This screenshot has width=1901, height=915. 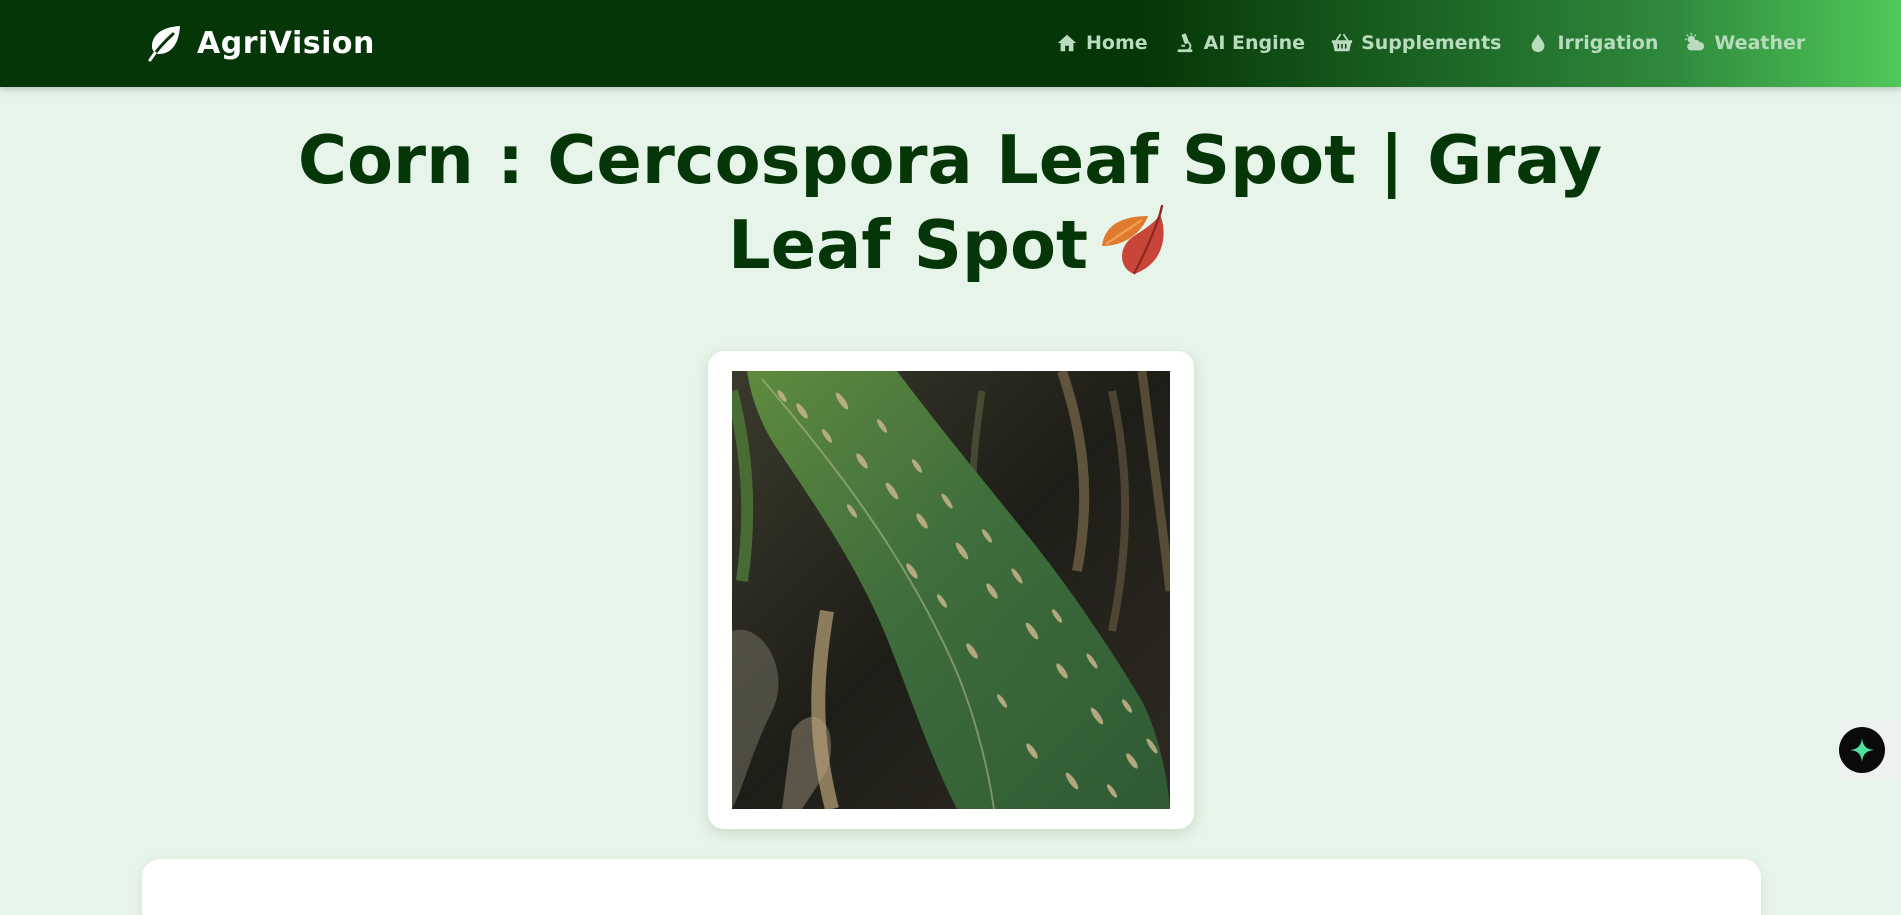 What do you see at coordinates (1342, 43) in the screenshot?
I see `basket-icon` at bounding box center [1342, 43].